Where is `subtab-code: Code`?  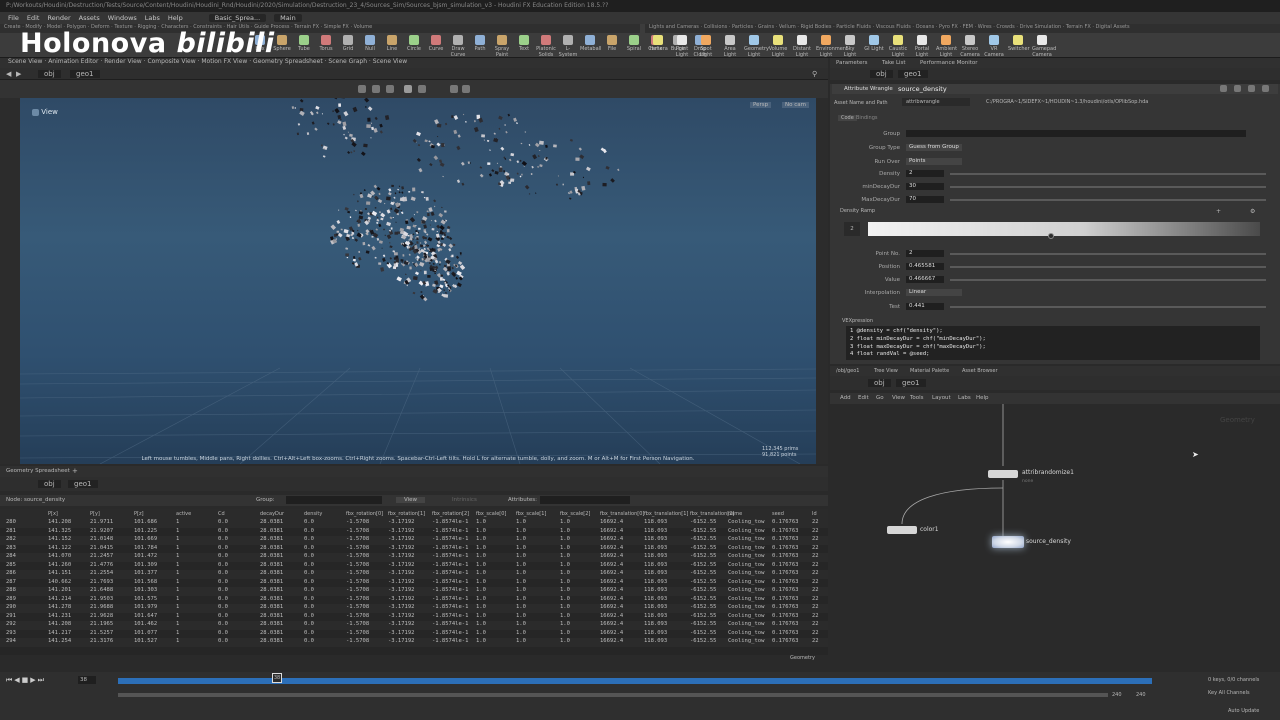
subtab-code: Code is located at coordinates (847, 118).